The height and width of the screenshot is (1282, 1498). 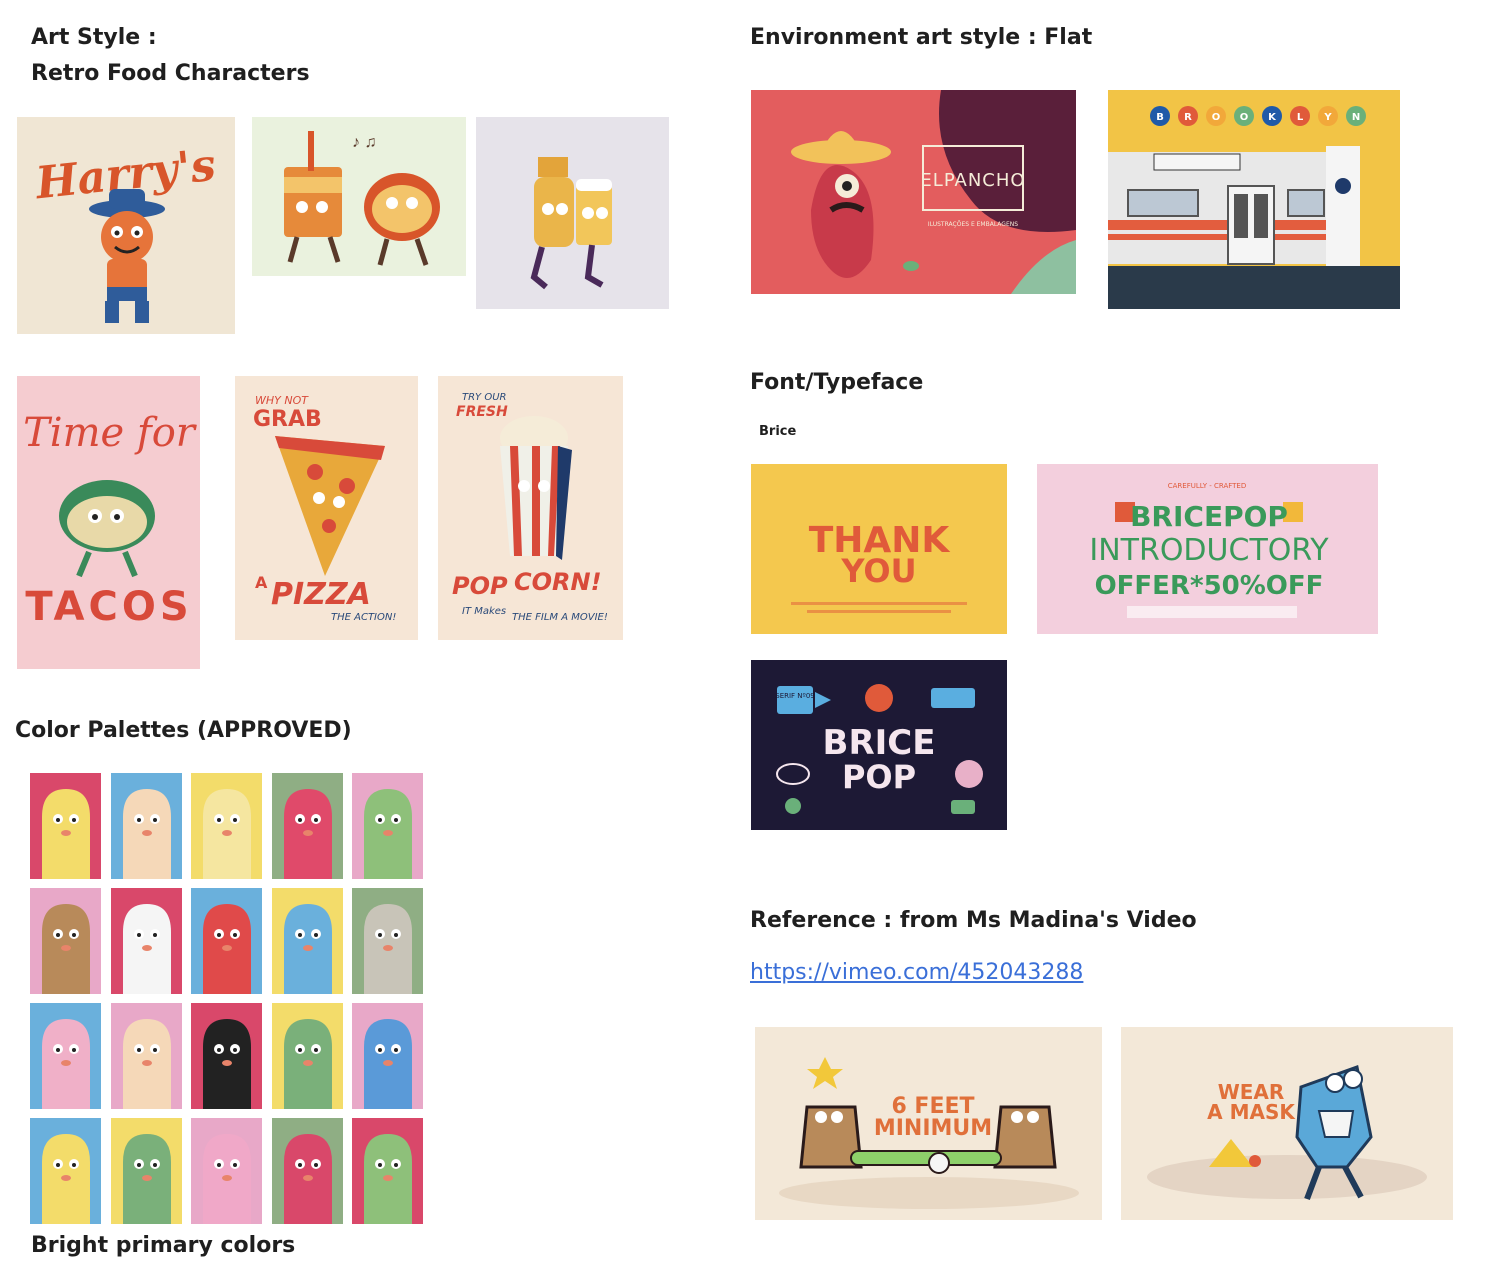 I want to click on svg-text: YOU, so click(x=878, y=571).